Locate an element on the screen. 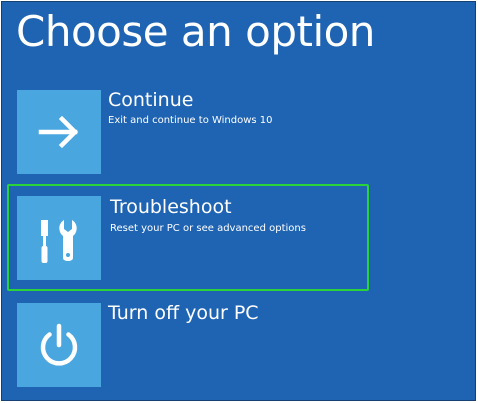 Image resolution: width=478 pixels, height=403 pixels. troubleshoot-title: Troubleshoot is located at coordinates (171, 207).